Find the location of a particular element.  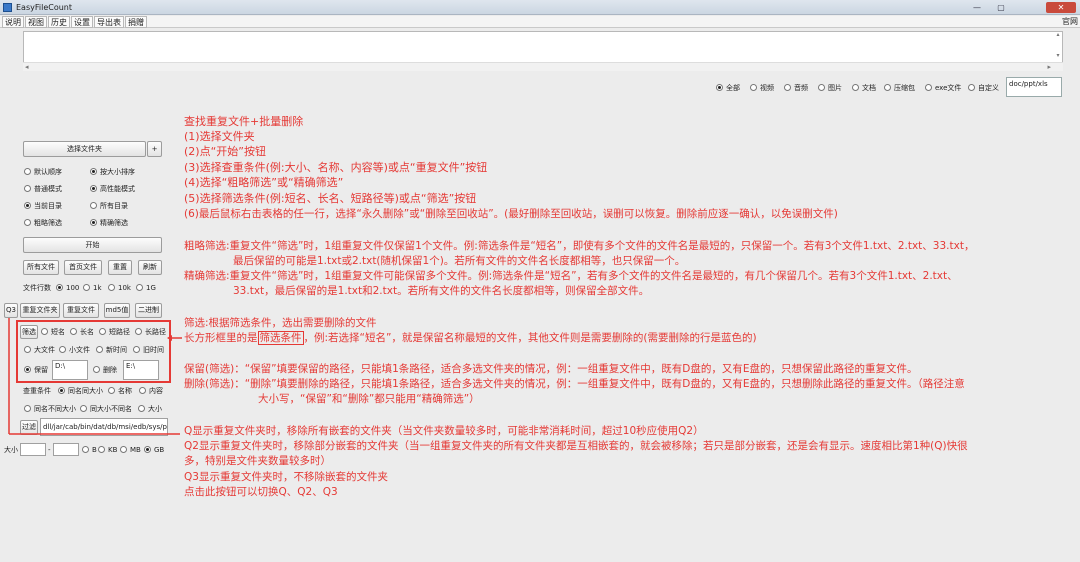

menu-settings: 设置 is located at coordinates (82, 22).